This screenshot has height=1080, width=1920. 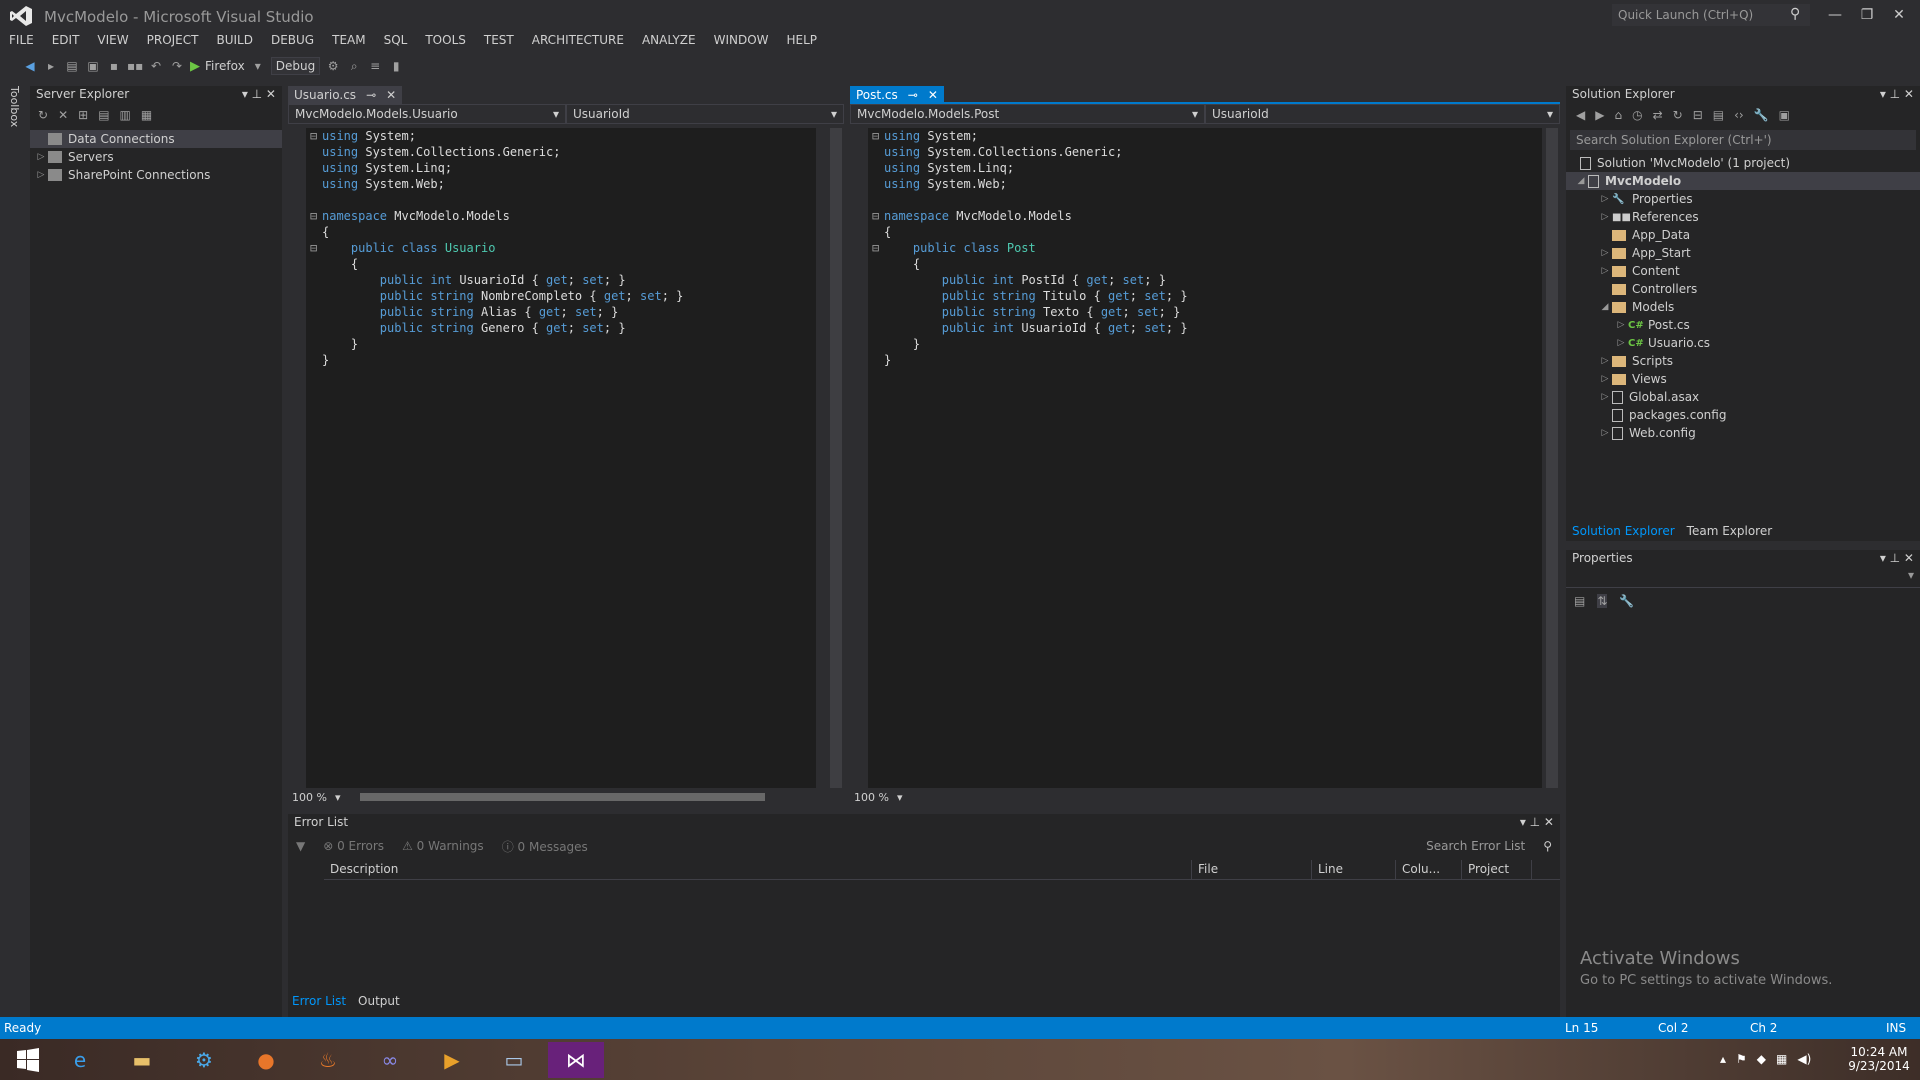 I want to click on connect-server-icon: ▤, so click(x=103, y=117).